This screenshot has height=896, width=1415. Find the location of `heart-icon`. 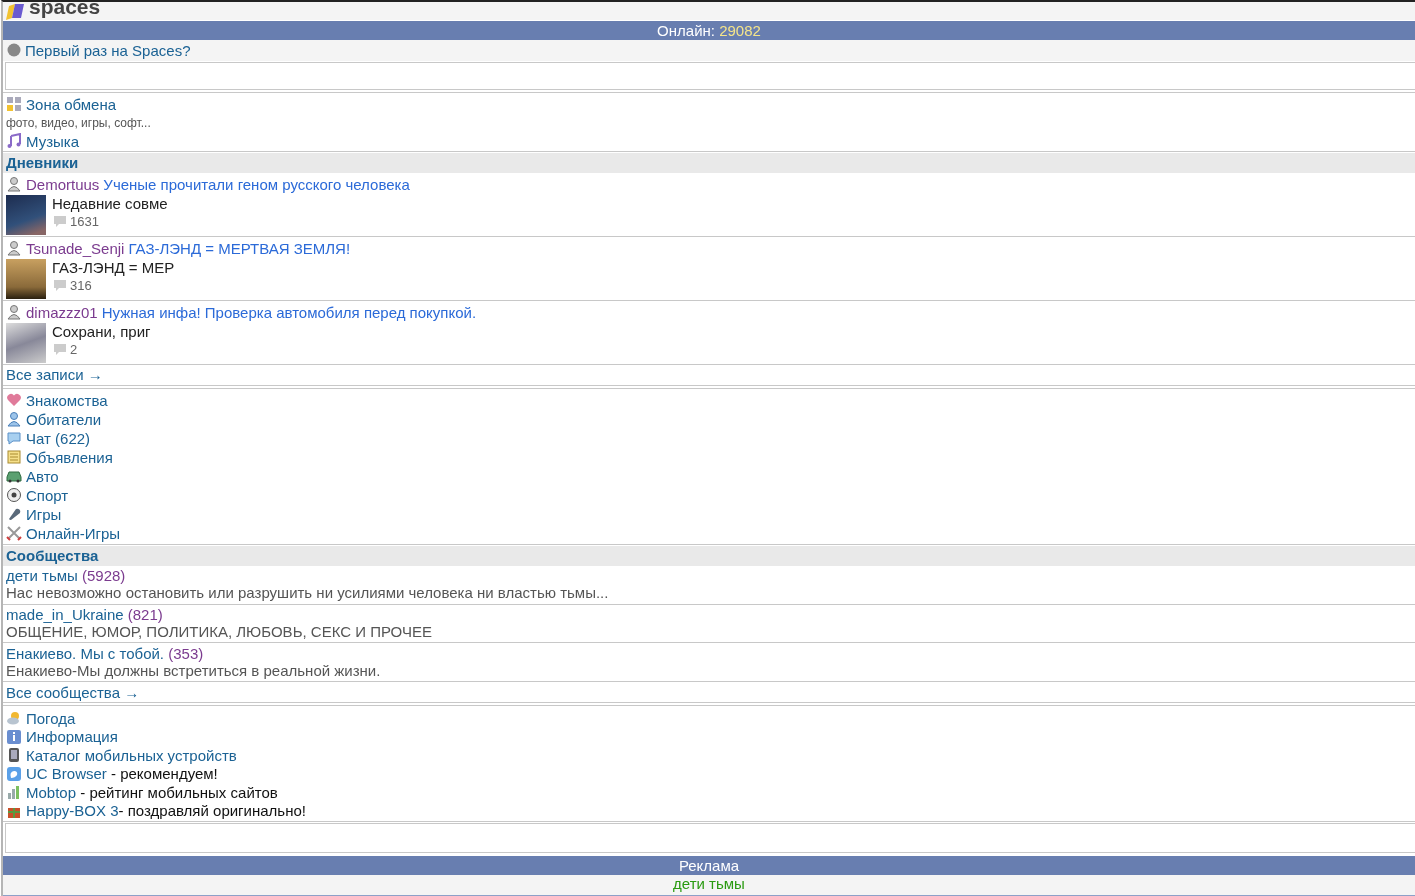

heart-icon is located at coordinates (14, 400).